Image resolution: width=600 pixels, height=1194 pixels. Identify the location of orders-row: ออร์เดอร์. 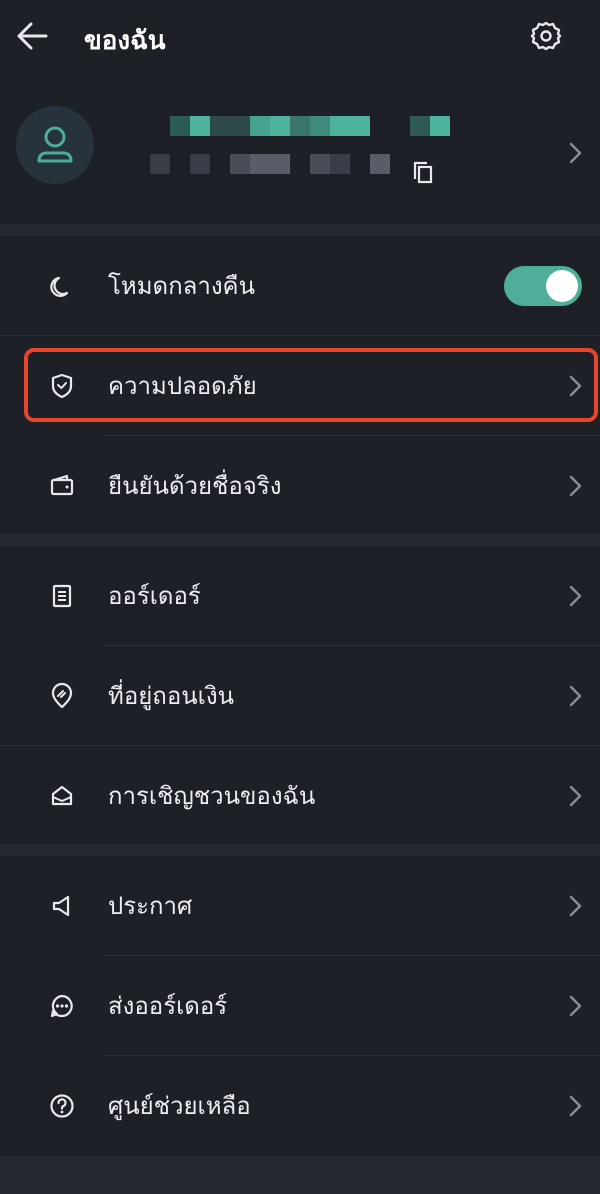
(300, 596).